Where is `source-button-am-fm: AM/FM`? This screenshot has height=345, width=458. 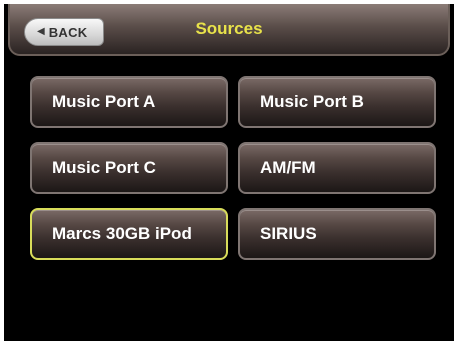 source-button-am-fm: AM/FM is located at coordinates (337, 168).